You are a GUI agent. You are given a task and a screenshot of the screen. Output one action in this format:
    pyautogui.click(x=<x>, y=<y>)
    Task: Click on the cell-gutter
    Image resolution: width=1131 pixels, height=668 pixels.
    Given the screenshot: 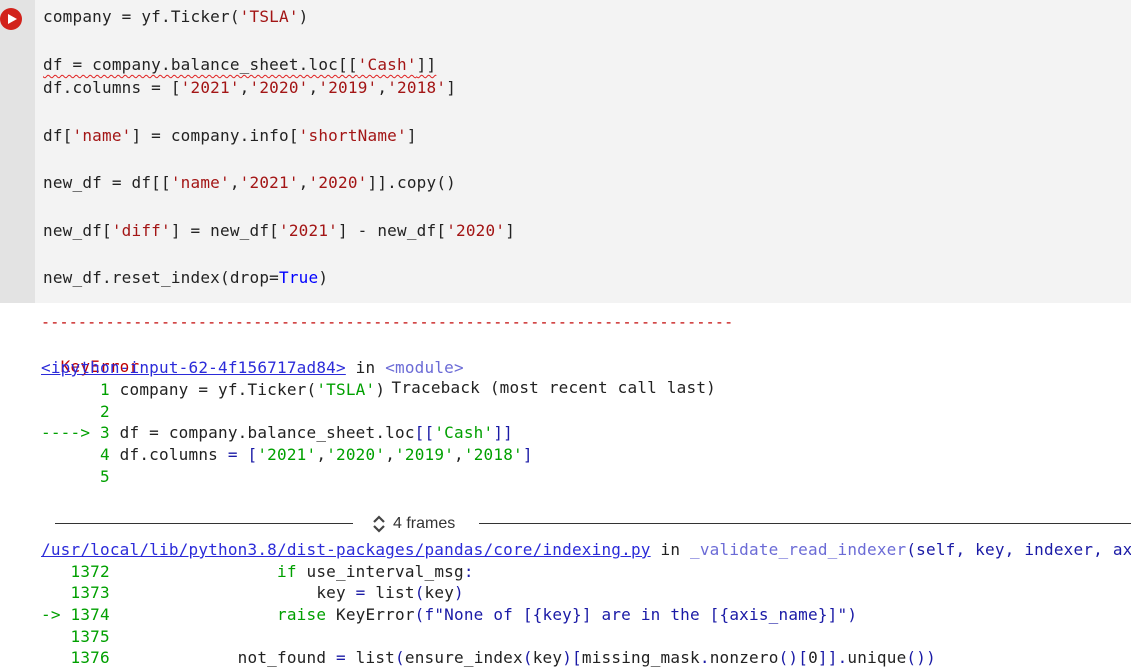 What is the action you would take?
    pyautogui.click(x=17, y=151)
    